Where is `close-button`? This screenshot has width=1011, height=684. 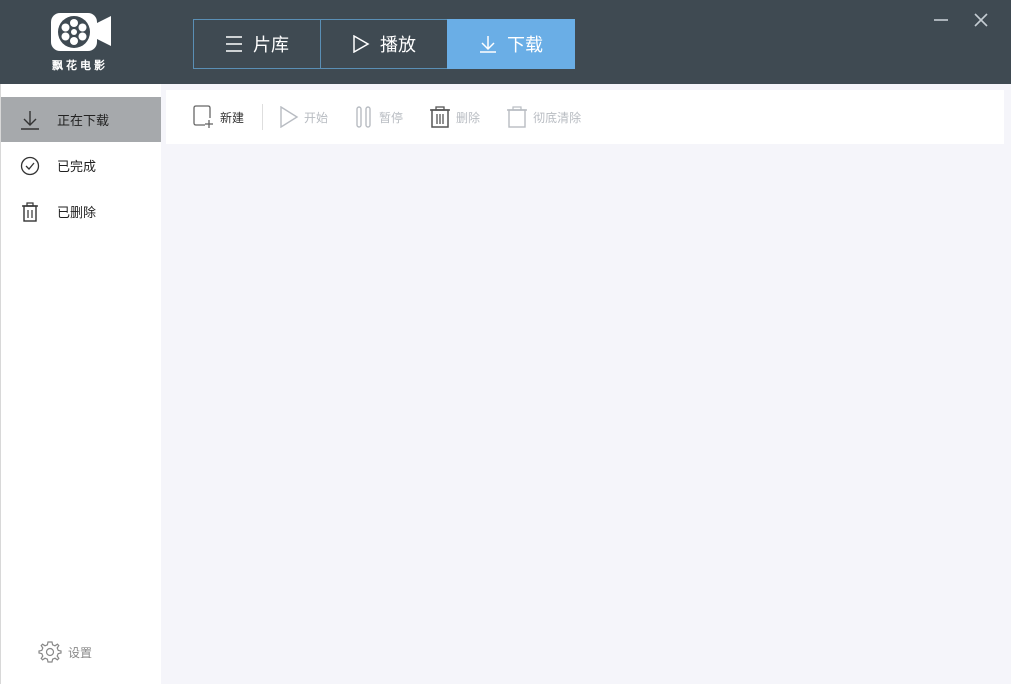
close-button is located at coordinates (981, 20).